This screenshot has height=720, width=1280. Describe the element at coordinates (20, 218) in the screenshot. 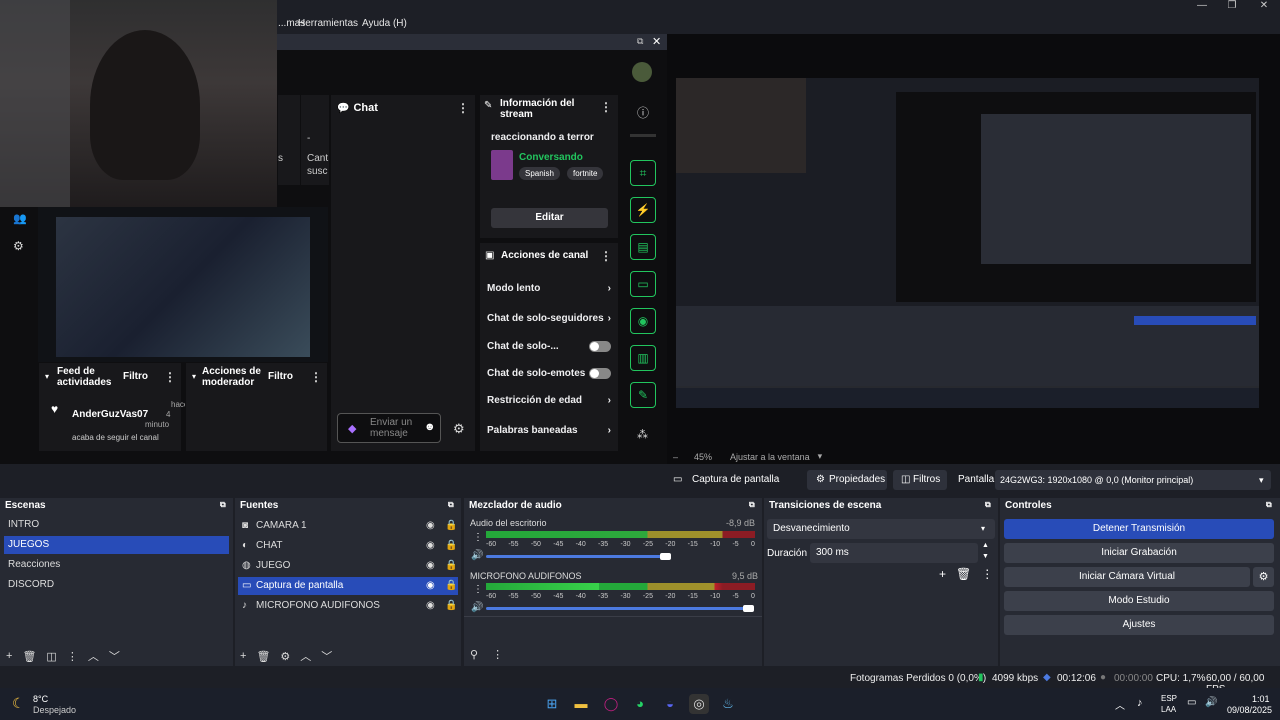

I see `users-icon: 👥` at that location.